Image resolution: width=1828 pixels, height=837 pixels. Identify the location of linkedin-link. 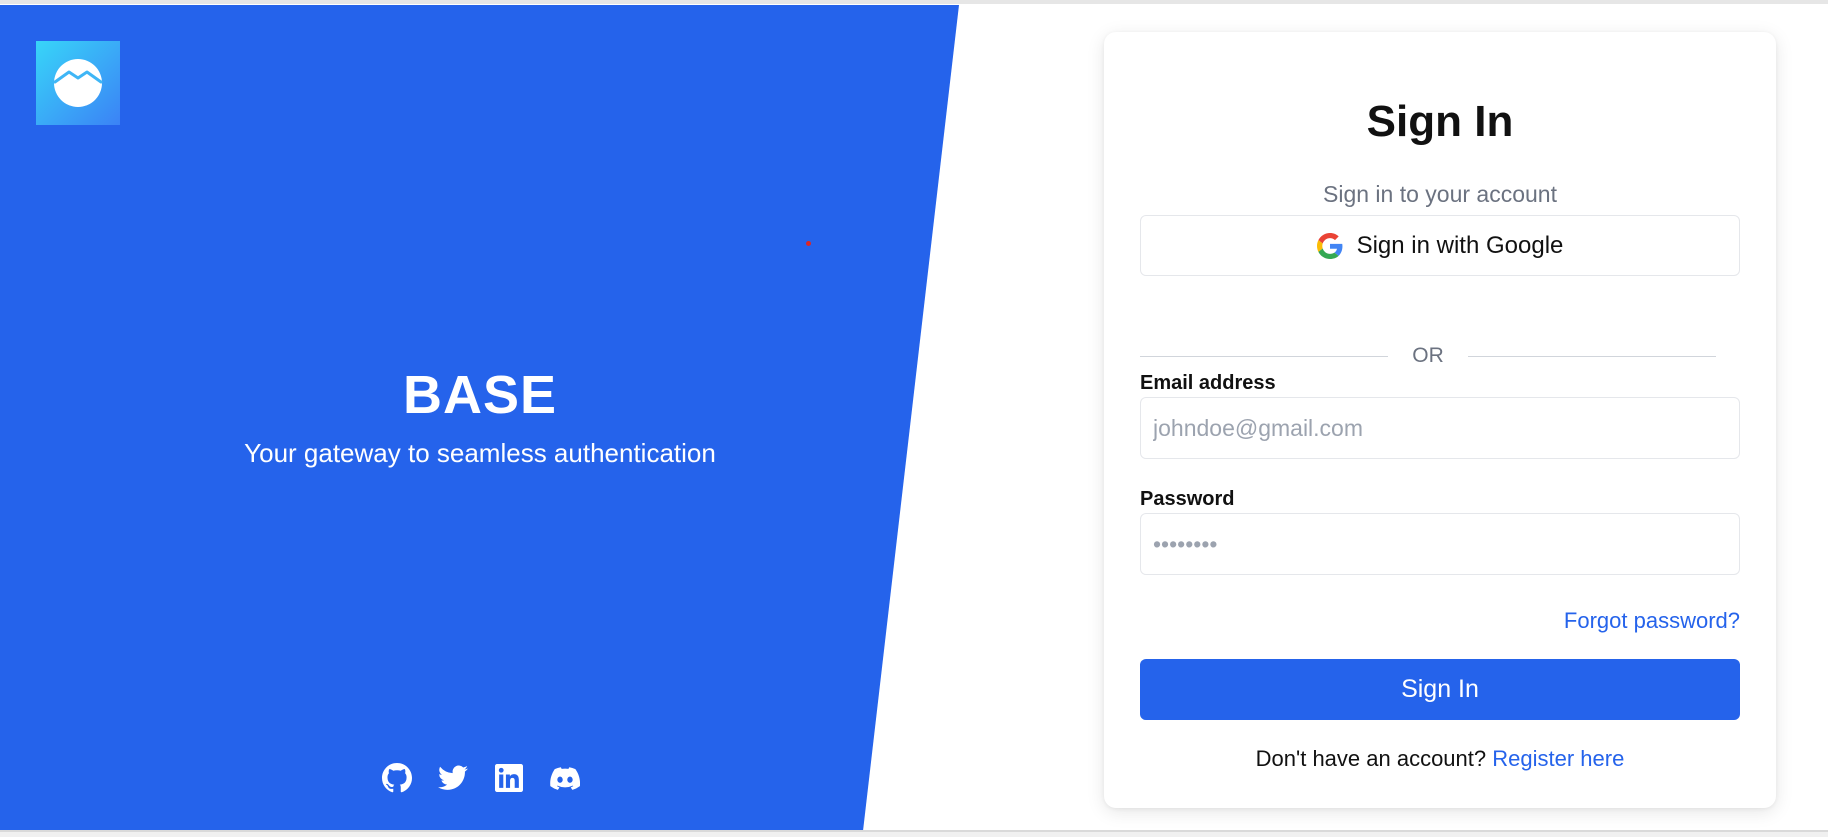
(509, 778).